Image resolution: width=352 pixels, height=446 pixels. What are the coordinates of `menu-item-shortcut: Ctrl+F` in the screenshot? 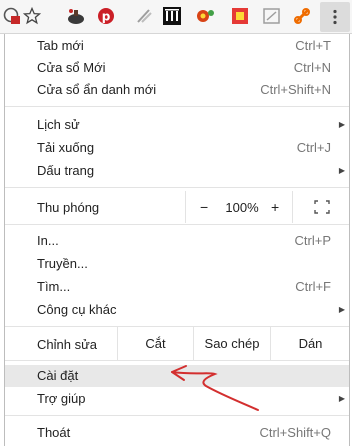 It's located at (313, 286).